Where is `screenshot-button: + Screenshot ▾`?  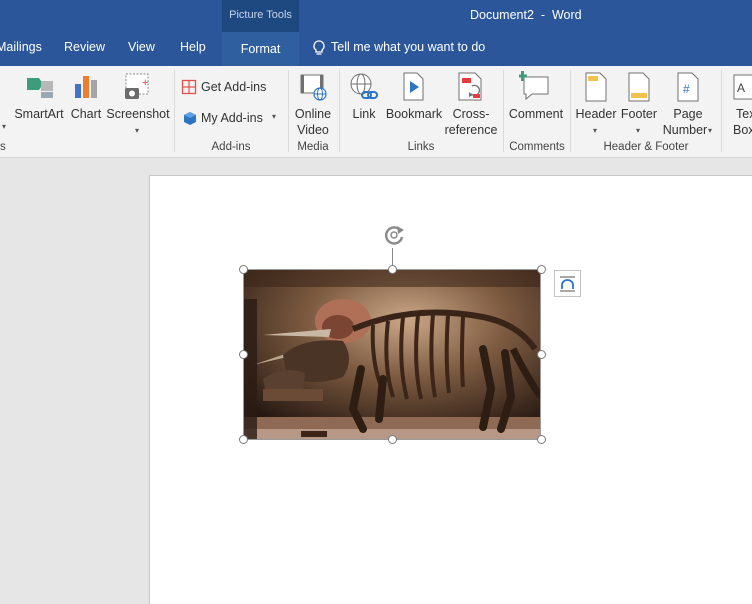
screenshot-button: + Screenshot ▾ is located at coordinates (138, 108).